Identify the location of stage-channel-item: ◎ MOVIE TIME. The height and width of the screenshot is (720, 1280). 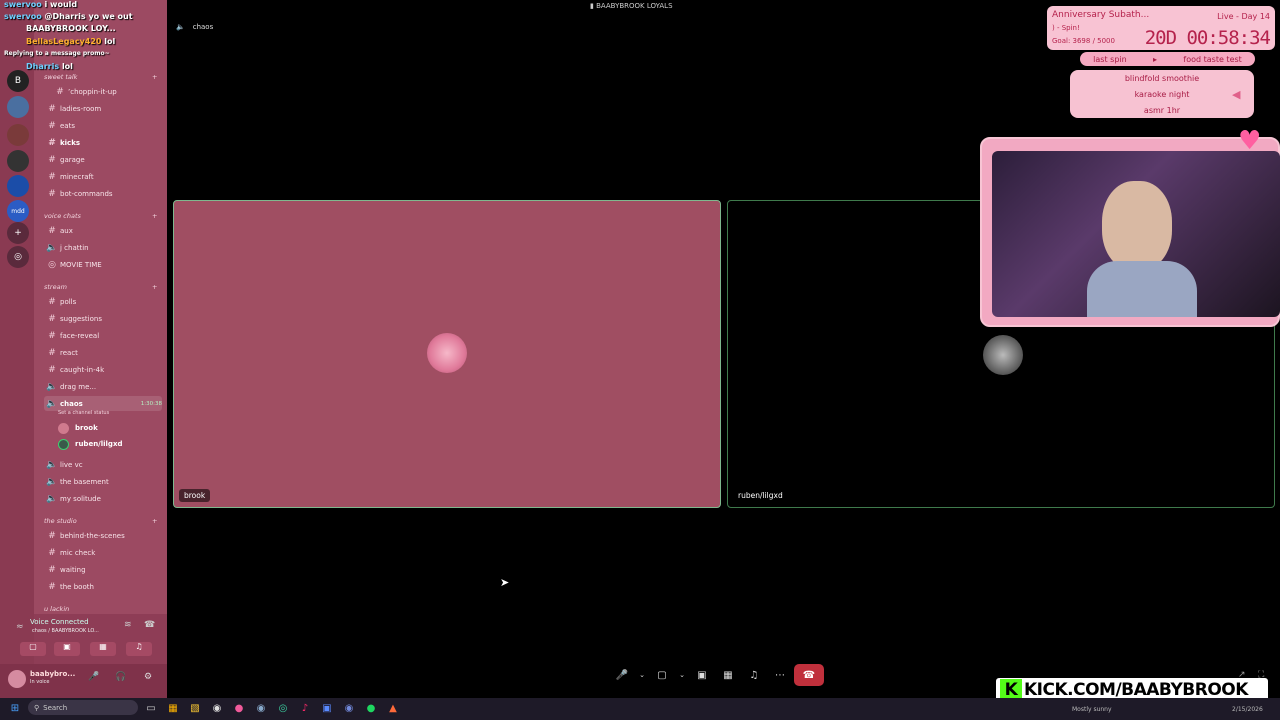
(103, 264).